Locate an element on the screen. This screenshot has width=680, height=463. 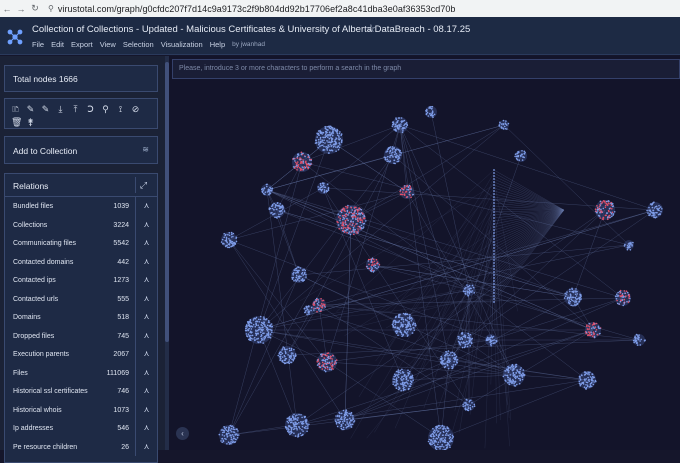
relation-row: Pe resource children26⋏ is located at coordinates (81, 447).